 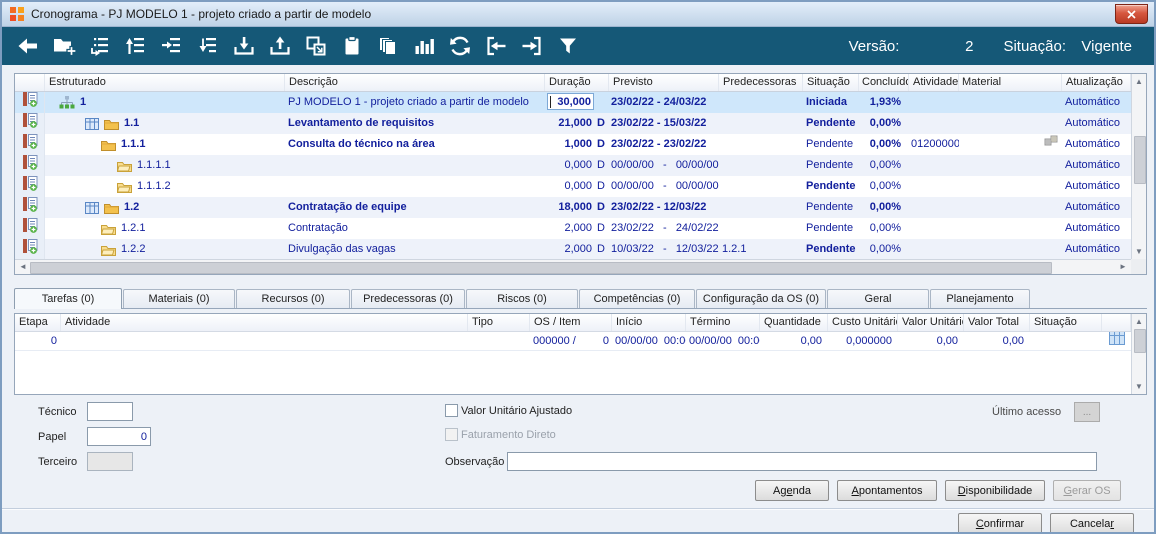 What do you see at coordinates (38, 322) in the screenshot?
I see `col-etapa: Etapa` at bounding box center [38, 322].